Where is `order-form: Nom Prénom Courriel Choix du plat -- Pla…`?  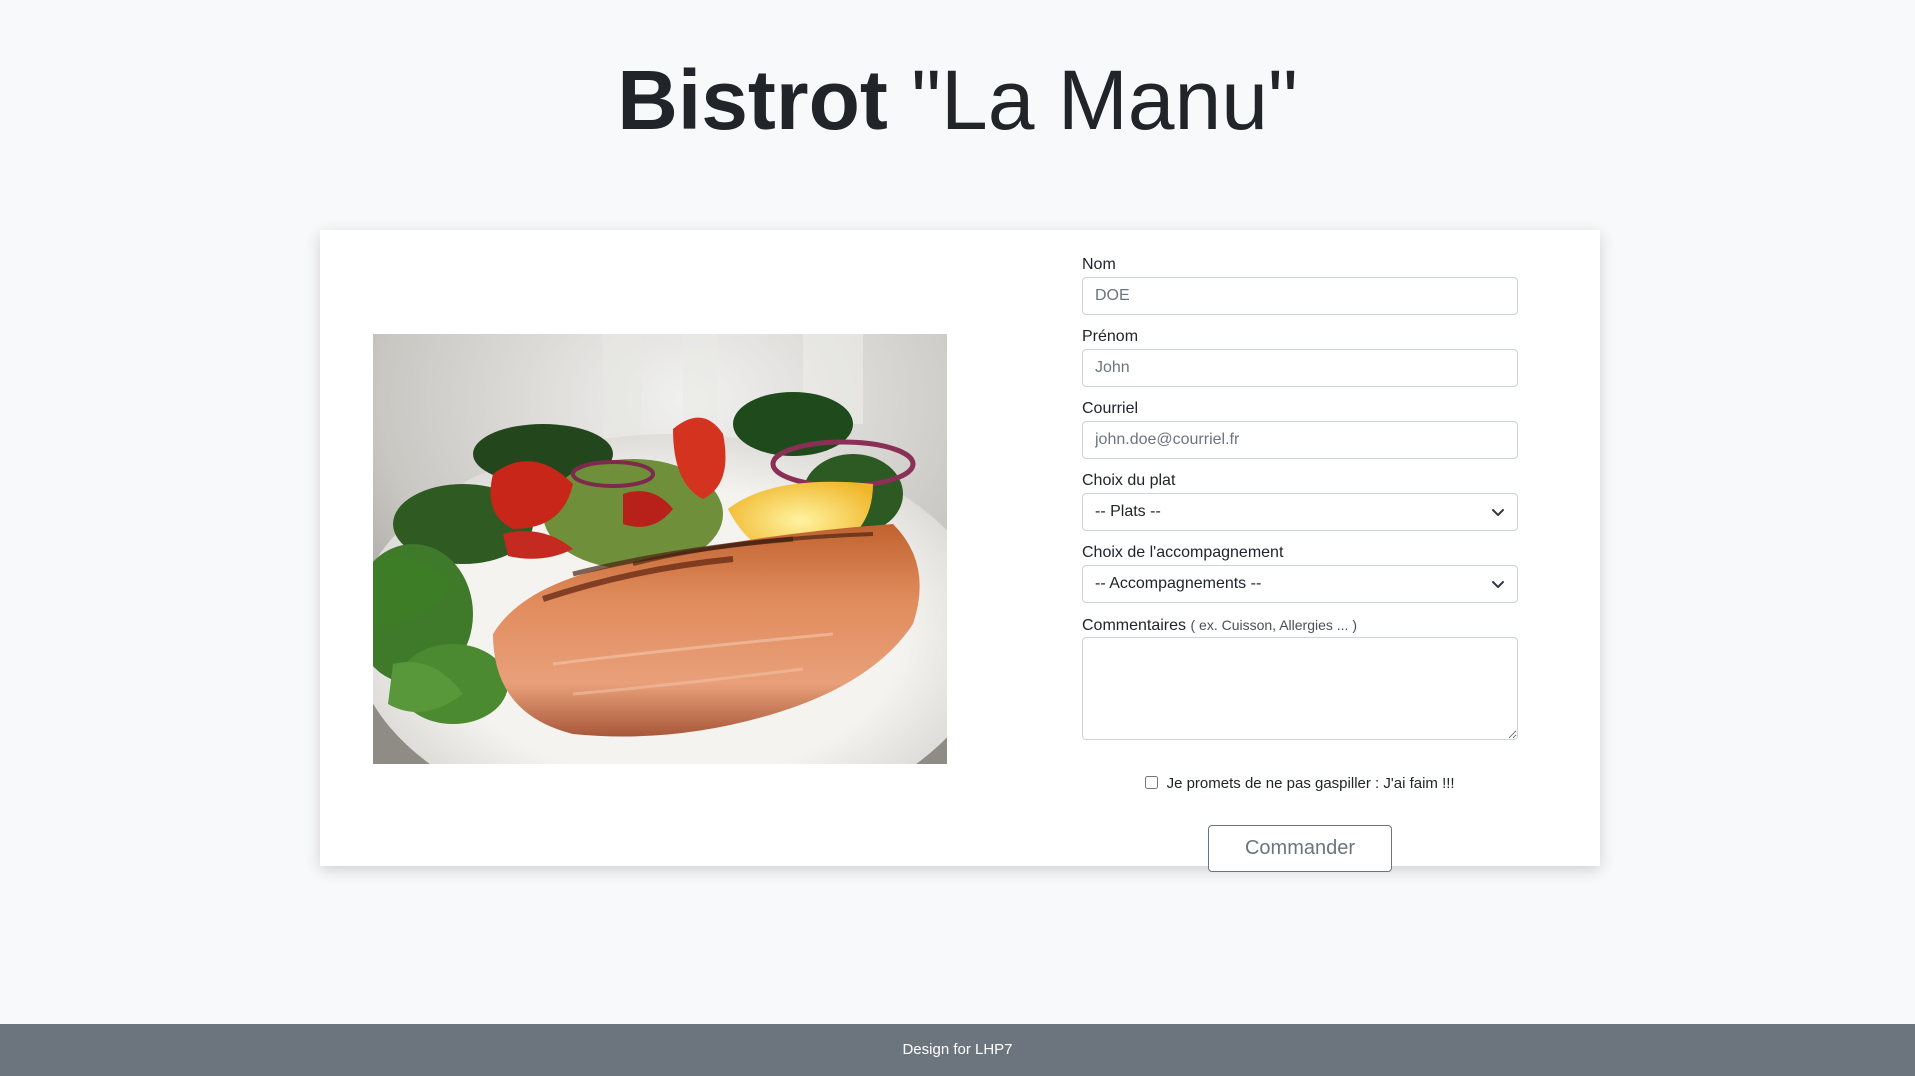 order-form: Nom Prénom Courriel Choix du plat -- Pla… is located at coordinates (1300, 564).